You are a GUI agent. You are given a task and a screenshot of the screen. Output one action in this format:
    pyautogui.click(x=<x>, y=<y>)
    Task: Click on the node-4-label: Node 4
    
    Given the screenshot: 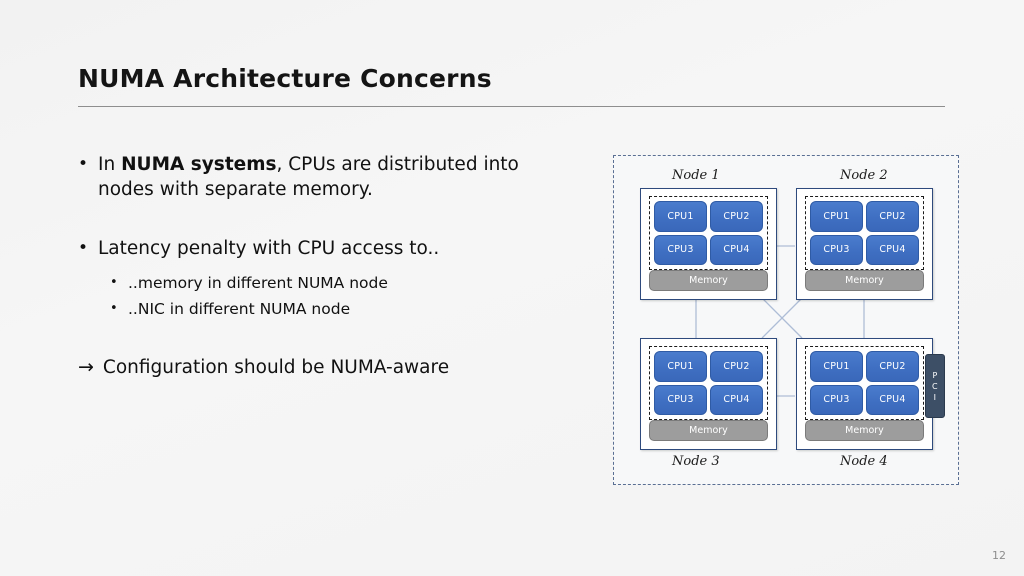 What is the action you would take?
    pyautogui.click(x=864, y=461)
    